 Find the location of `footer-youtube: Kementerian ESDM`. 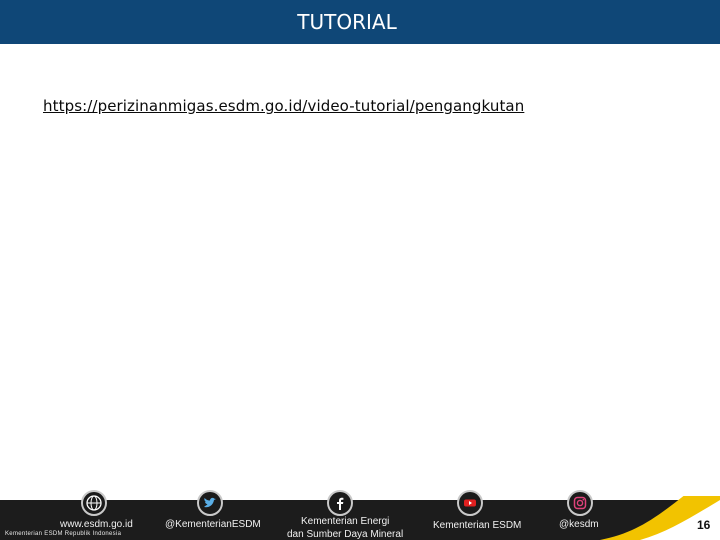

footer-youtube: Kementerian ESDM is located at coordinates (477, 525).